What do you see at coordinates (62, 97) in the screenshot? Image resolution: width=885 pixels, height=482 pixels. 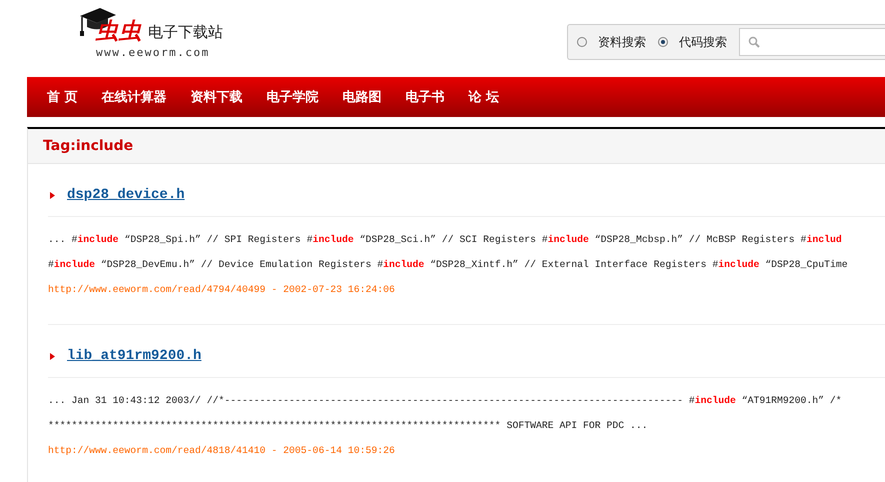 I see `nav-link: 首 页` at bounding box center [62, 97].